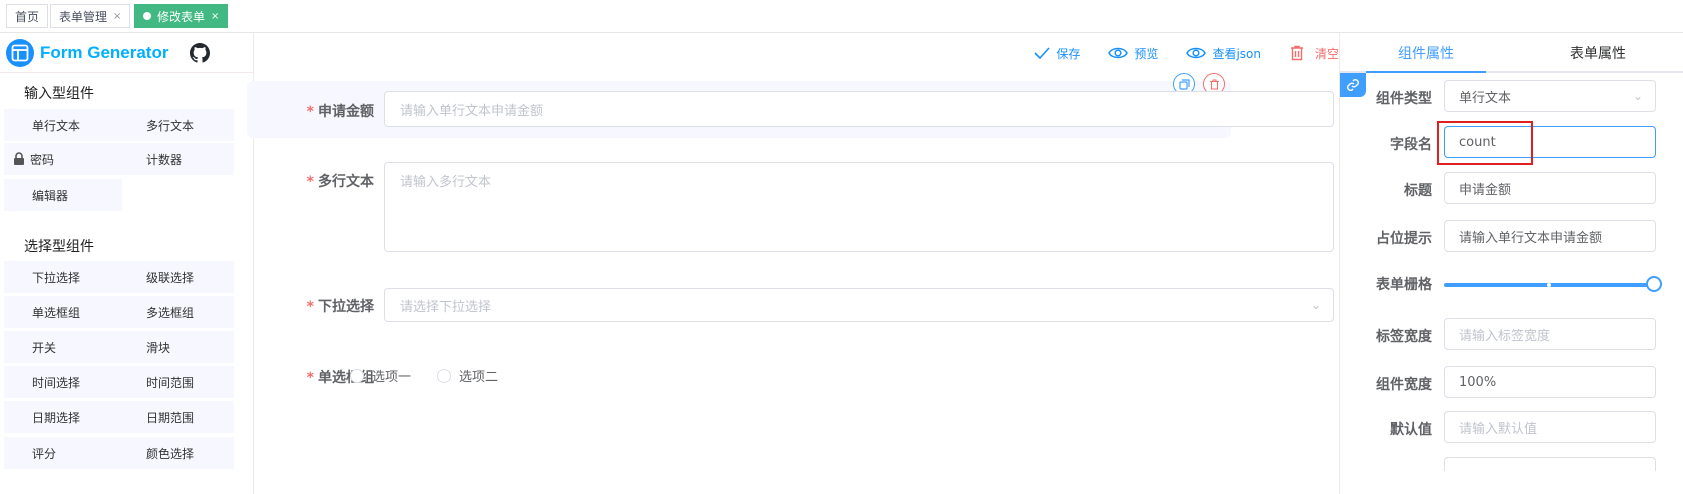  What do you see at coordinates (63, 312) in the screenshot?
I see `component-radio-group: 单选框组` at bounding box center [63, 312].